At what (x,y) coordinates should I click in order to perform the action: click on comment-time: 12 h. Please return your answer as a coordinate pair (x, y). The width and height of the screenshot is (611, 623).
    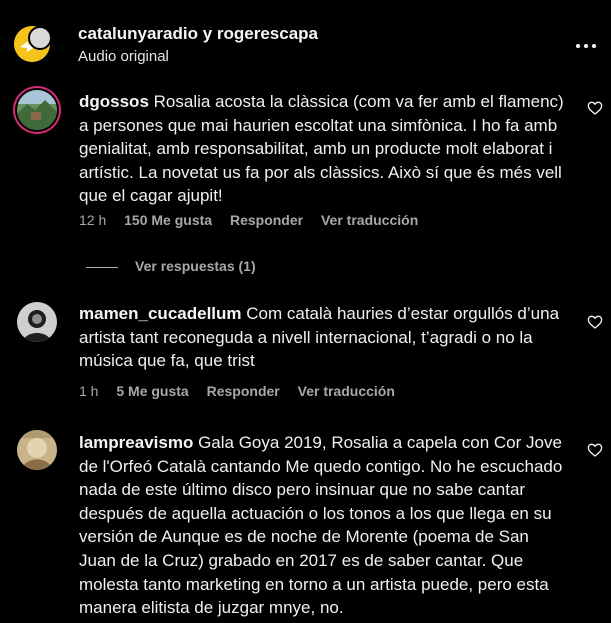
    Looking at the image, I should click on (93, 220).